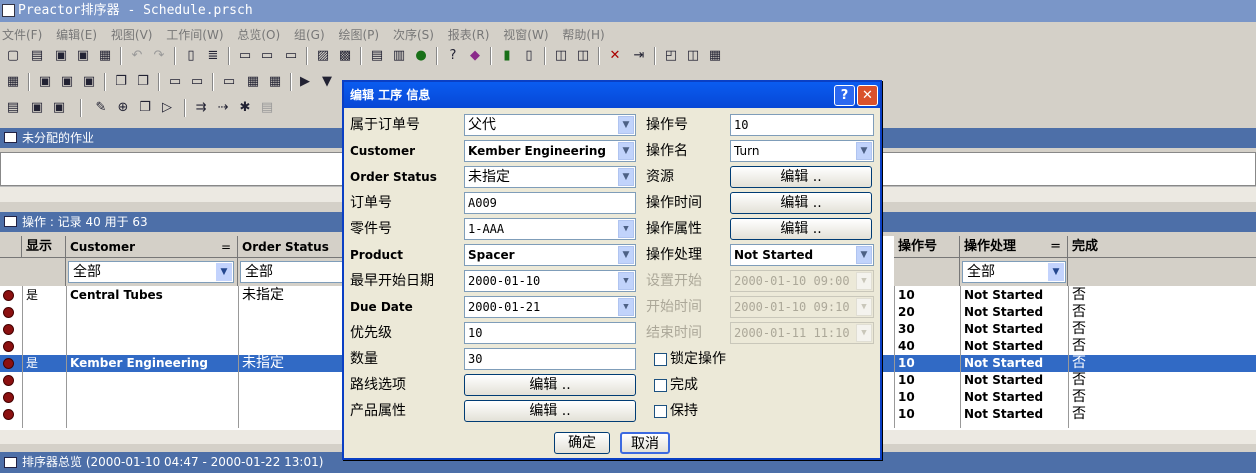 This screenshot has height=473, width=1256. What do you see at coordinates (586, 32) in the screenshot?
I see `menu-help: 帮助(H)` at bounding box center [586, 32].